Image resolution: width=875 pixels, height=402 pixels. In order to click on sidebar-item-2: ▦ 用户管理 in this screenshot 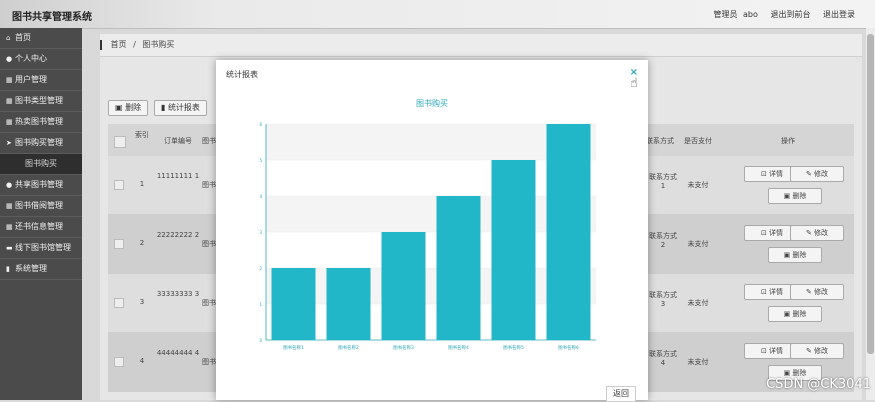, I will do `click(41, 80)`.